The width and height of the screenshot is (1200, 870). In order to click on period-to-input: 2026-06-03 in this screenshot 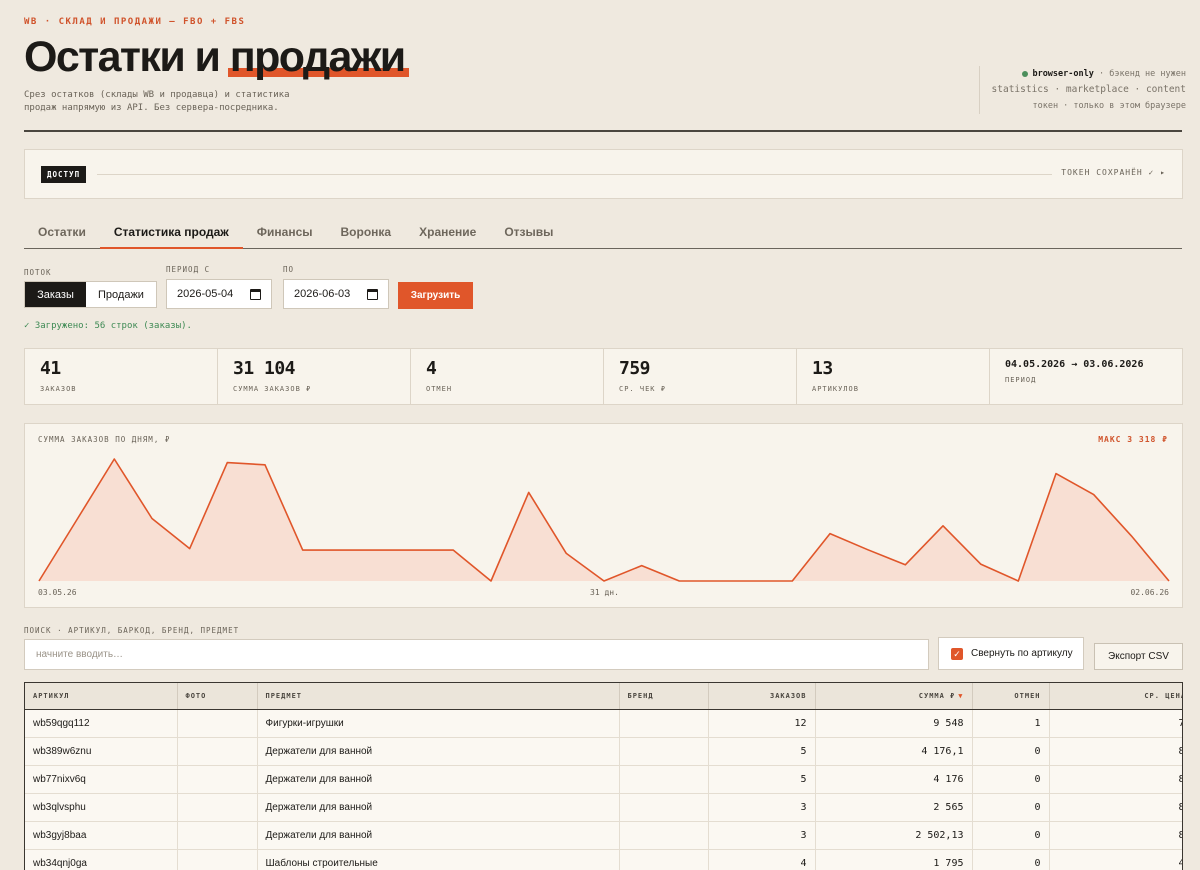, I will do `click(336, 294)`.